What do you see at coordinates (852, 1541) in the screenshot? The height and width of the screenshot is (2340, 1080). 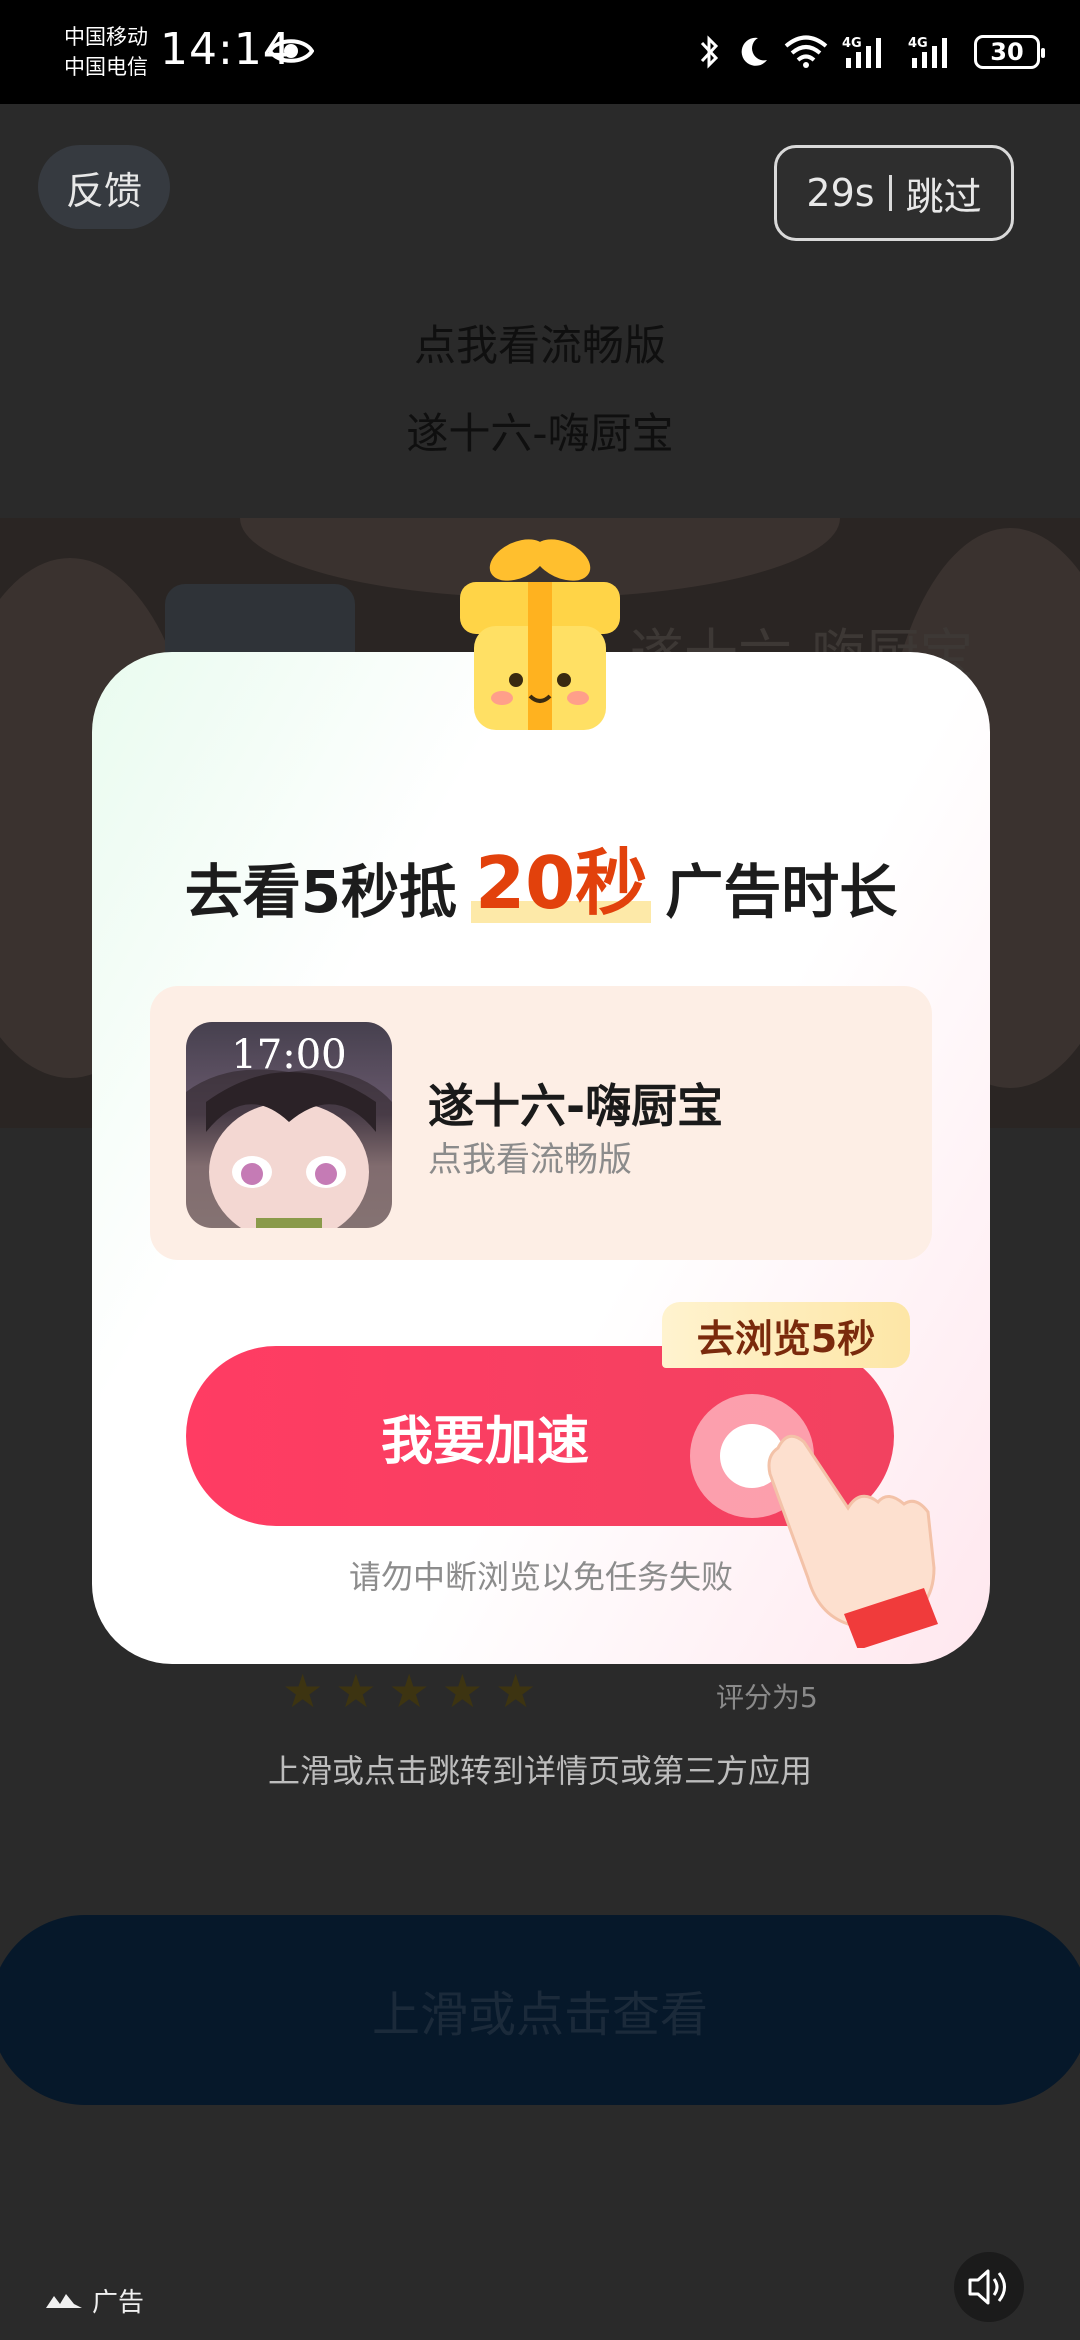 I see `hand-pointer-icon` at bounding box center [852, 1541].